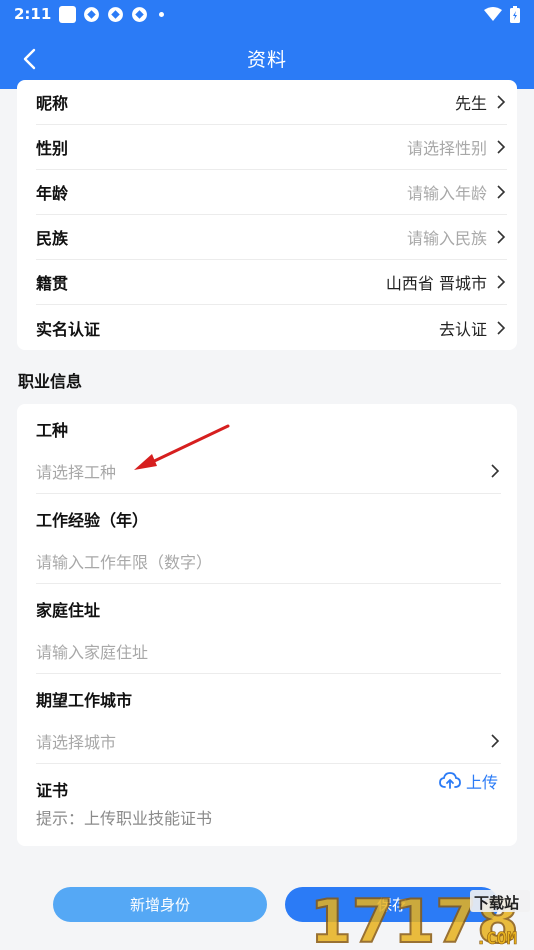 This screenshot has height=950, width=534. I want to click on row-ethnicity: 民族 请输入民族, so click(271, 237).